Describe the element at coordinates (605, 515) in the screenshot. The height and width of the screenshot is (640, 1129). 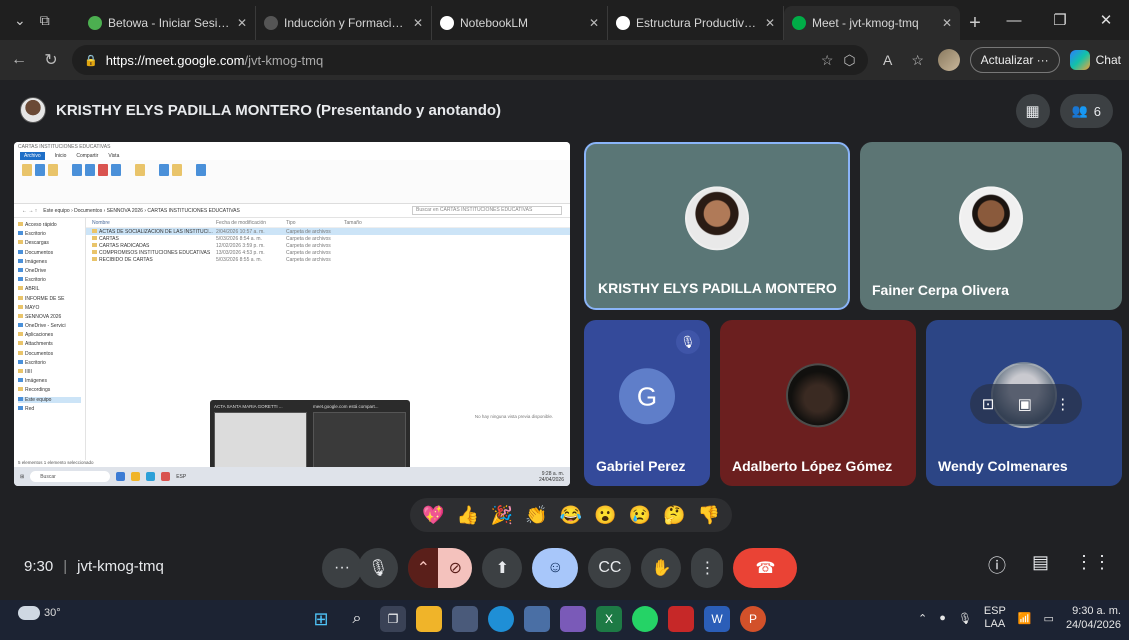
I see `reaction-emoji: 😮` at that location.